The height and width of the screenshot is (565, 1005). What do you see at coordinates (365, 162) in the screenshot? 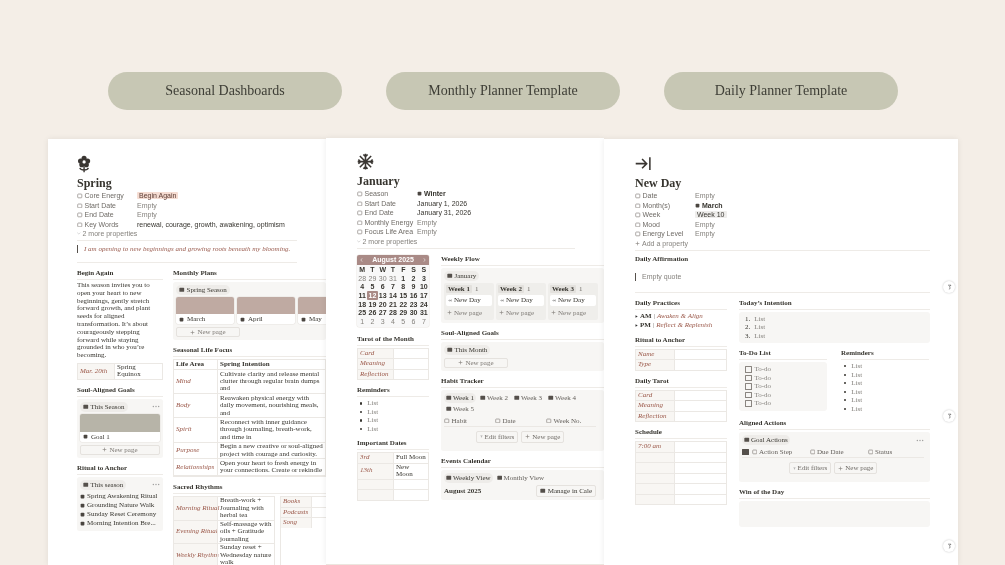
I see `snowflake-icon` at bounding box center [365, 162].